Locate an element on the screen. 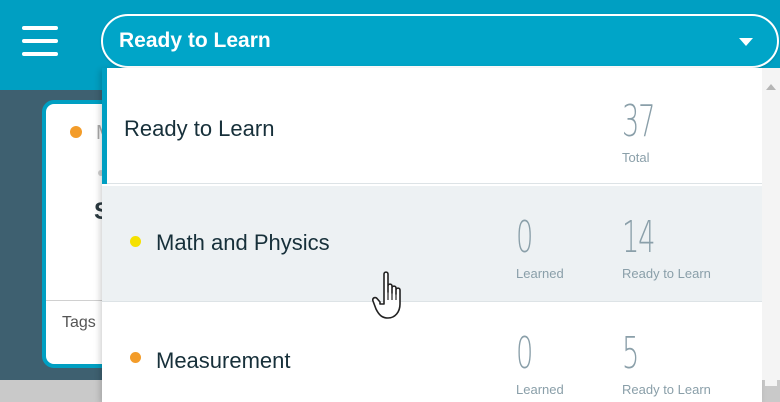  stat-value: 5 is located at coordinates (630, 353).